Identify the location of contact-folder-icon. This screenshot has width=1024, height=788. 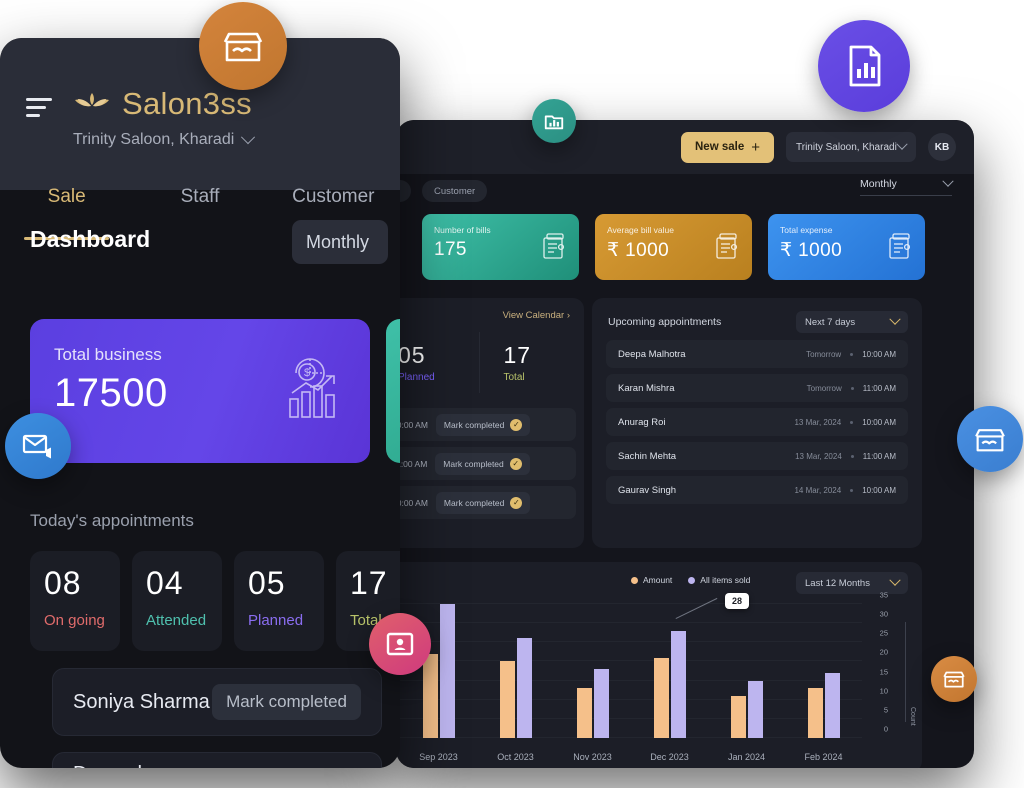
(400, 644).